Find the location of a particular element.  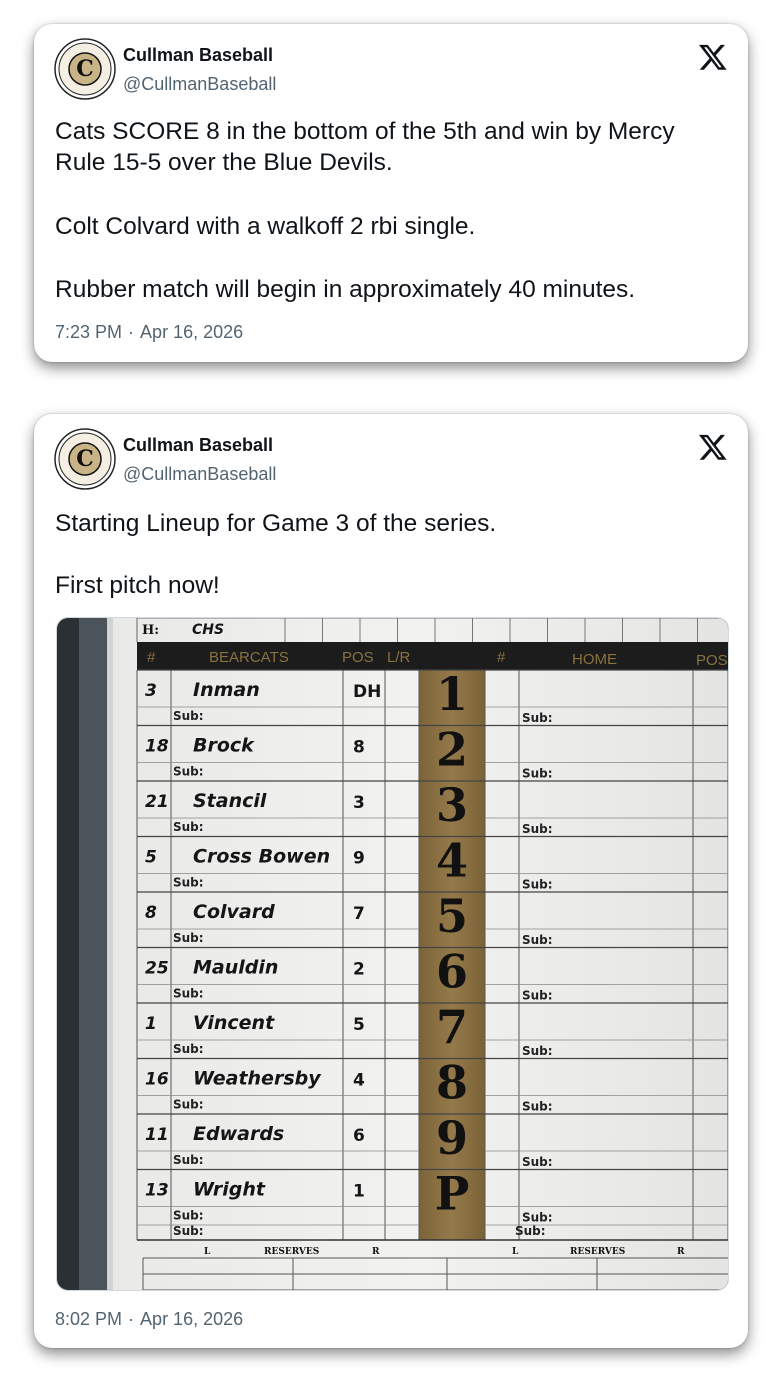

tweet-time: 7:23 PM is located at coordinates (89, 332).